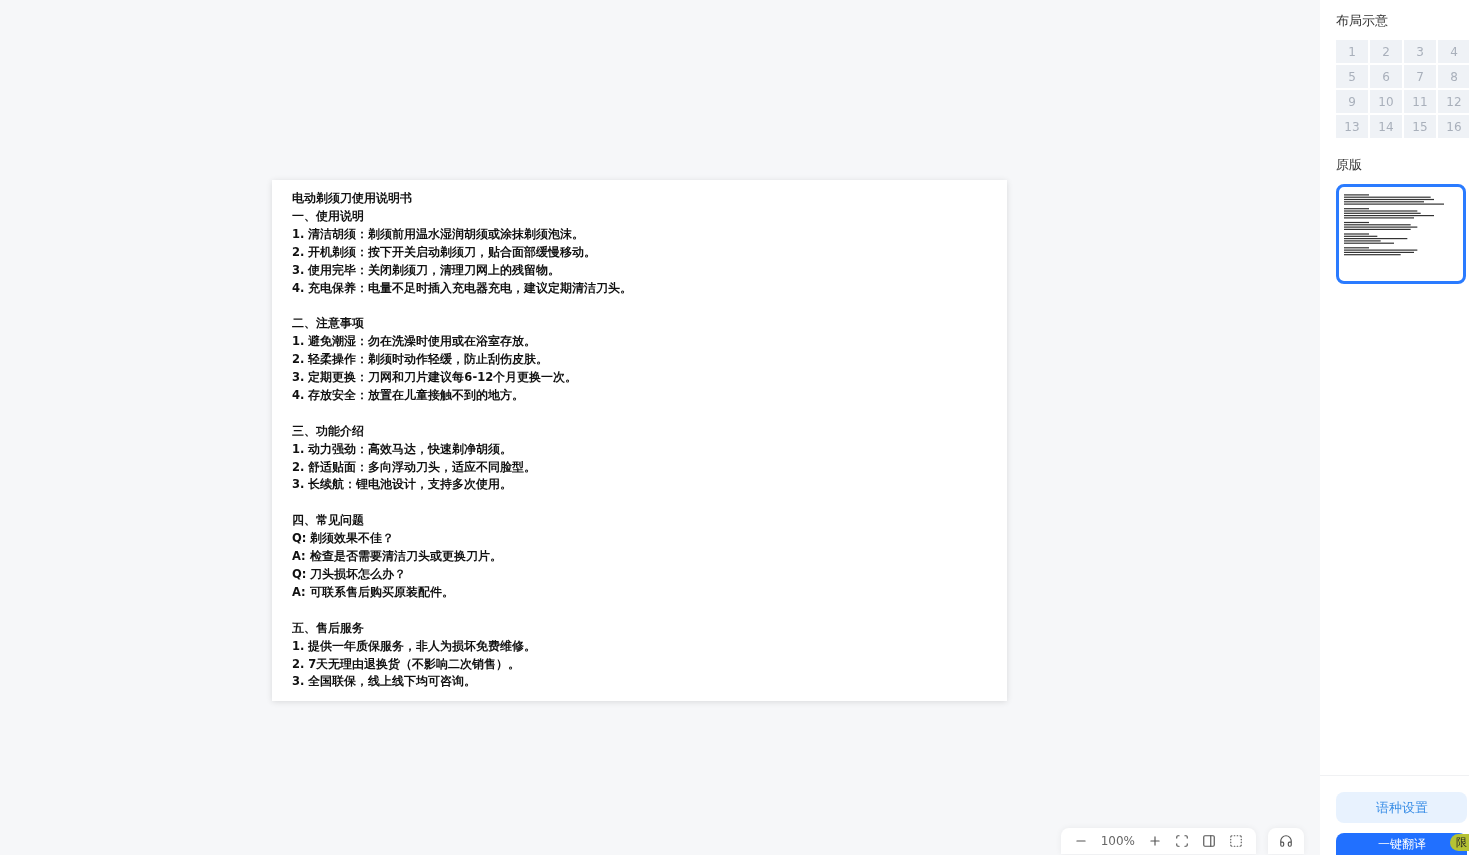 This screenshot has height=855, width=1469. I want to click on original-title: 原版, so click(1349, 165).